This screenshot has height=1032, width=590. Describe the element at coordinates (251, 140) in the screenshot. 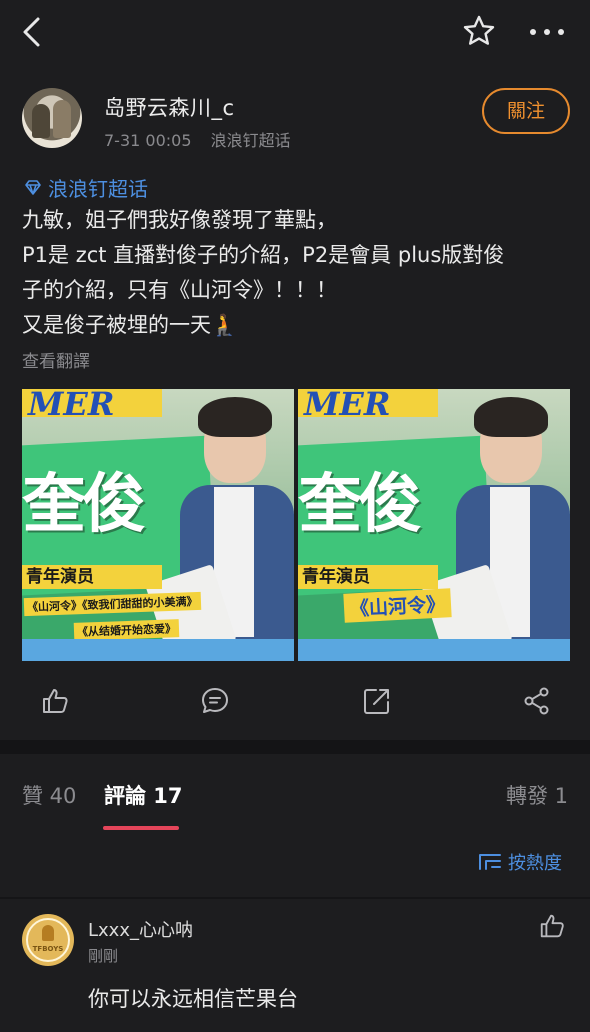

I see `post-source: 浪浪钉超话` at that location.